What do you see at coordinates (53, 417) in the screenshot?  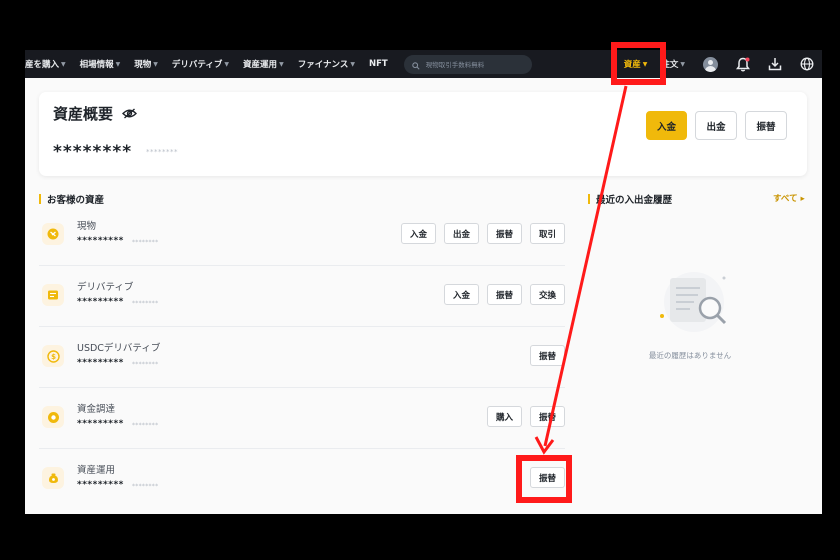 I see `funding-icon` at bounding box center [53, 417].